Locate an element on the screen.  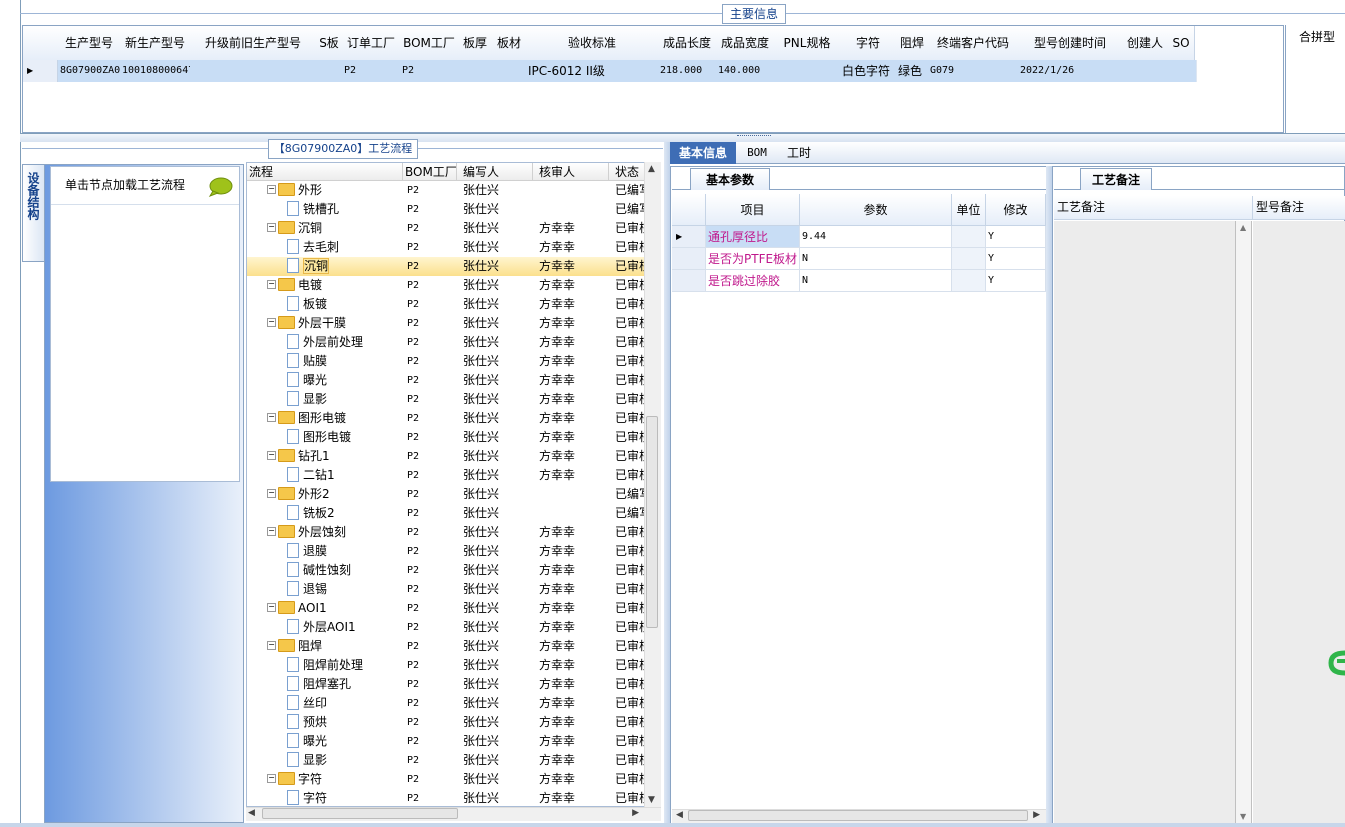
tree-row: 外层前处理 P2 张仕兴 方幸幸 已审核 is located at coordinates (449, 342).